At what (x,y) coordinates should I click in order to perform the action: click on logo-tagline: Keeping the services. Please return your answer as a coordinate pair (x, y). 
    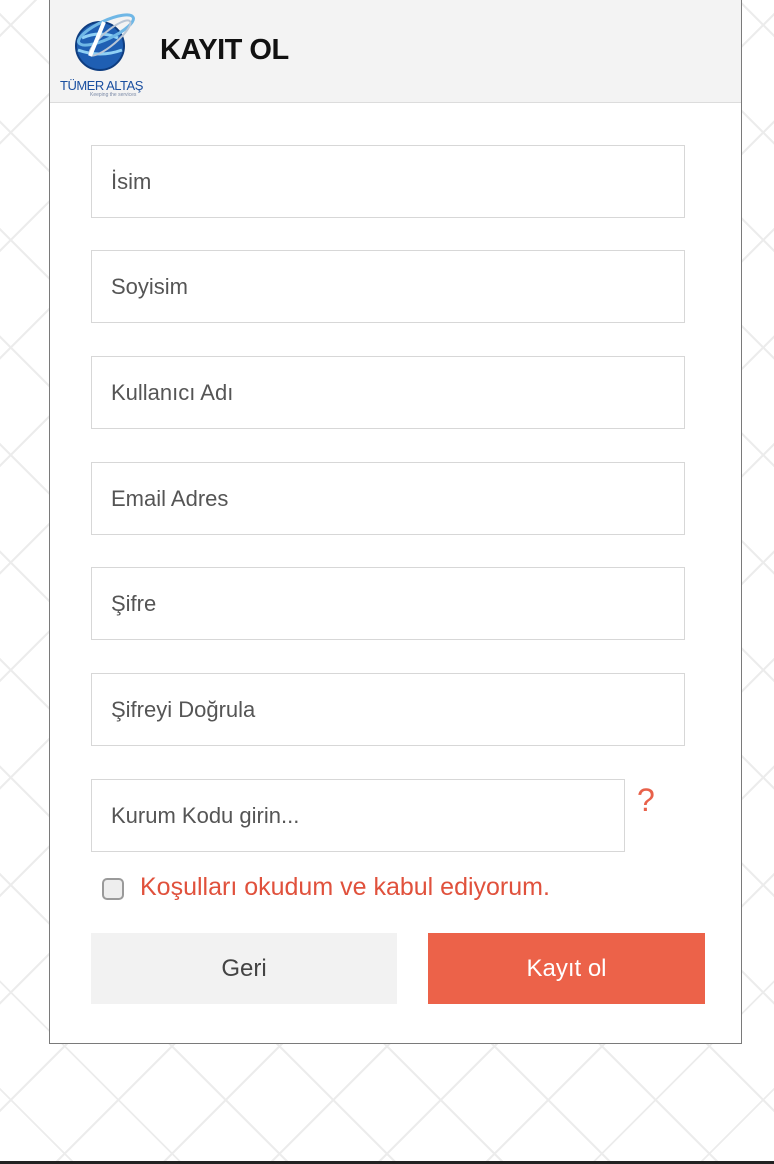
    Looking at the image, I should click on (113, 95).